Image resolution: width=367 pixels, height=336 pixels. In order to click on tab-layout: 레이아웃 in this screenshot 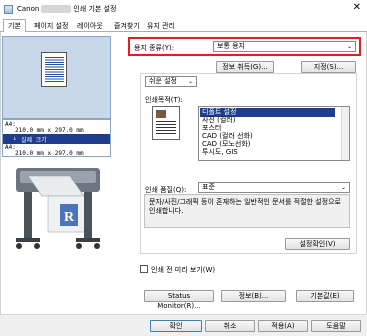, I will do `click(90, 26)`.